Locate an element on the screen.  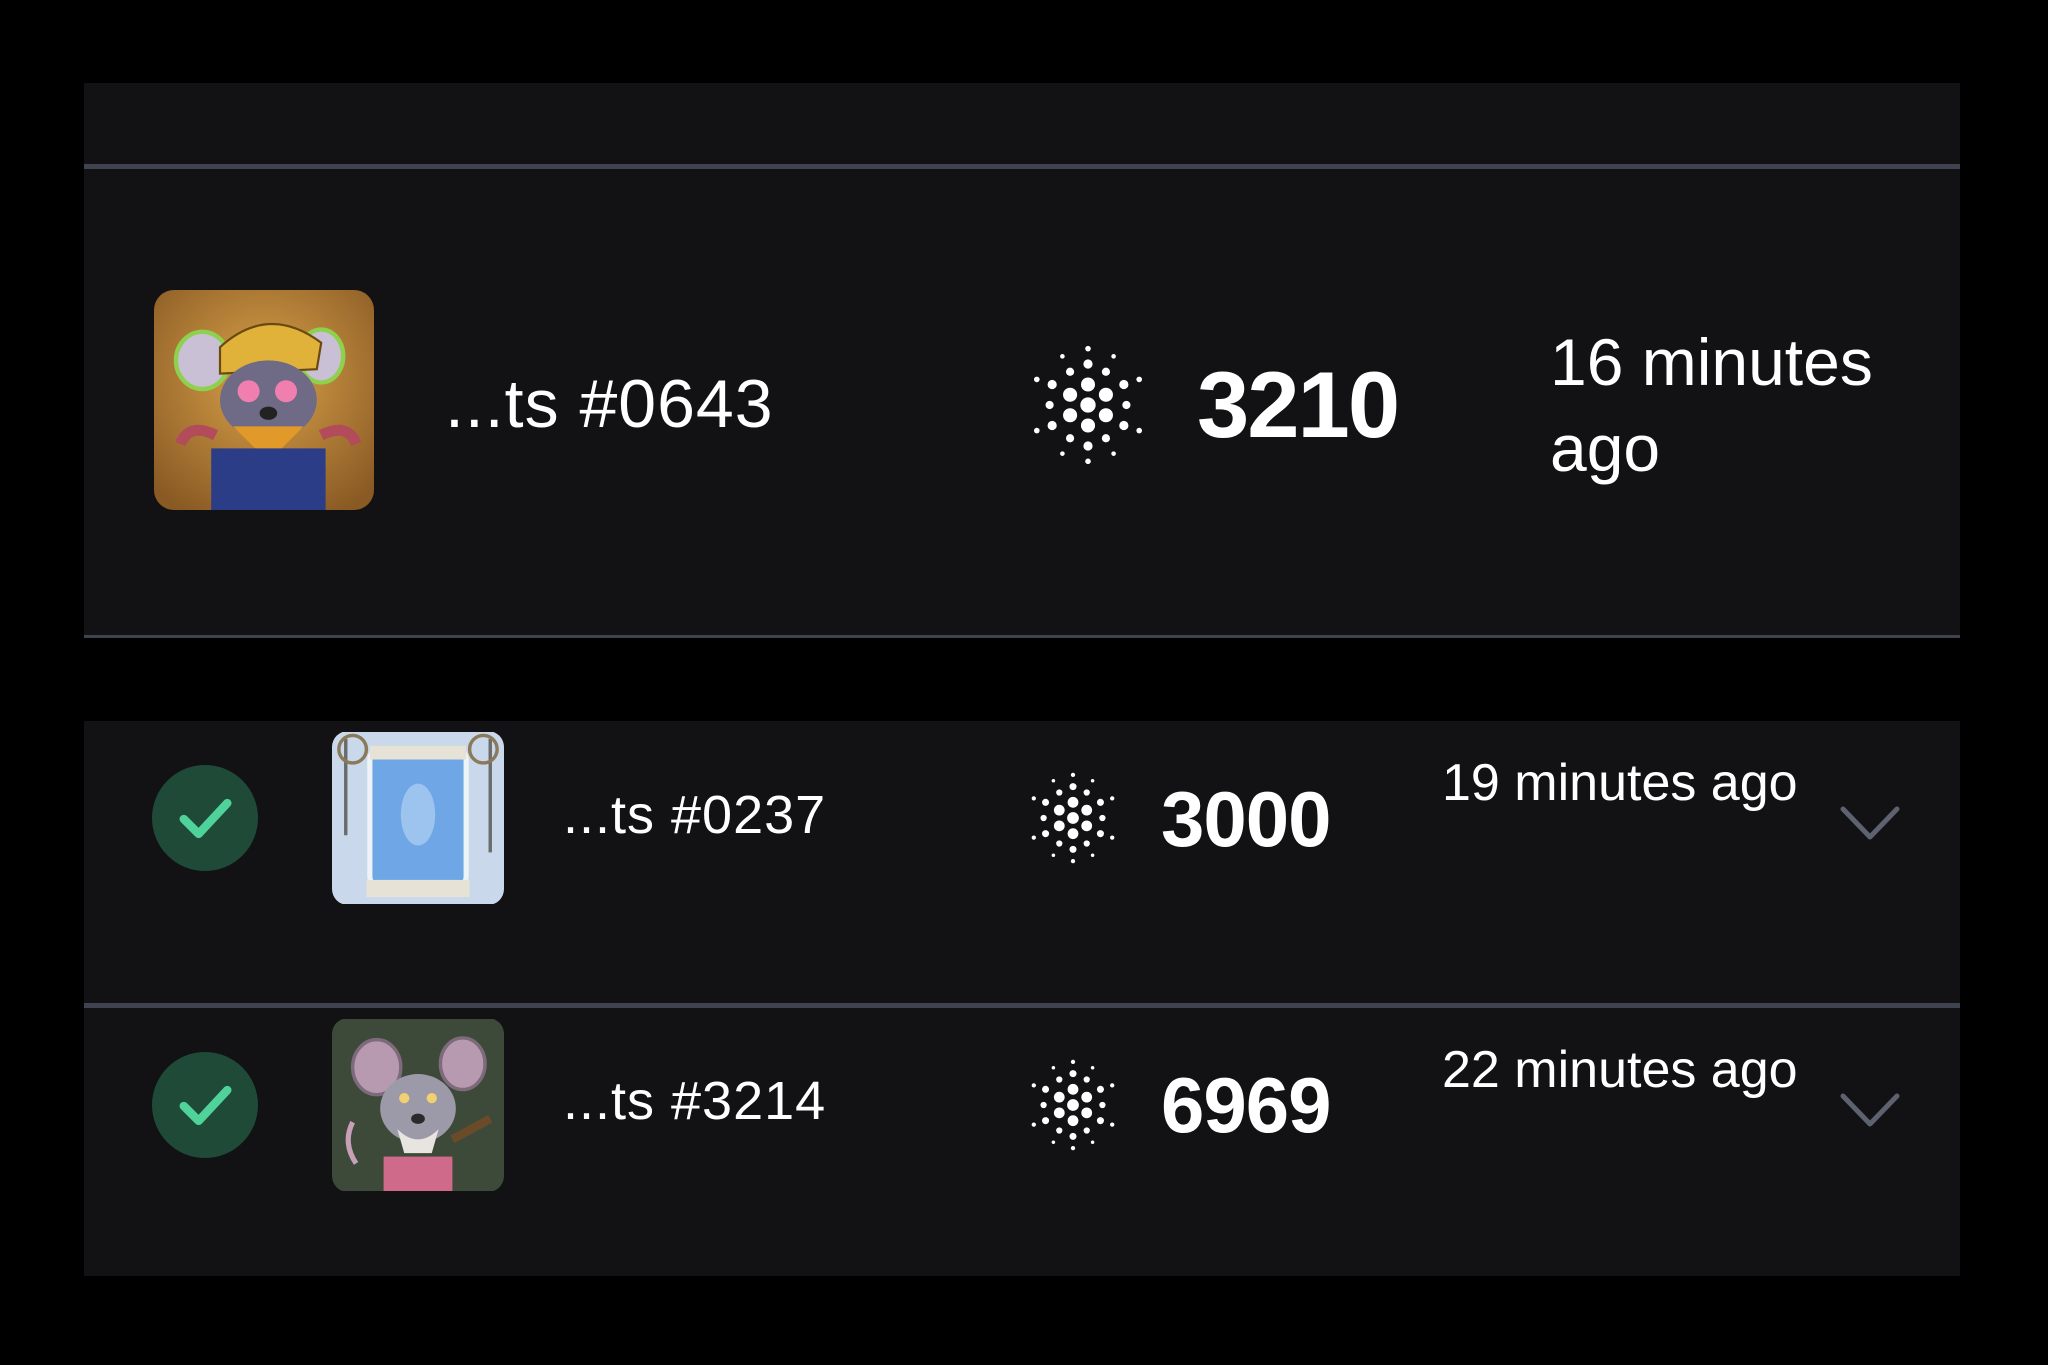
rat-with-pipe-avatar is located at coordinates (418, 1105).